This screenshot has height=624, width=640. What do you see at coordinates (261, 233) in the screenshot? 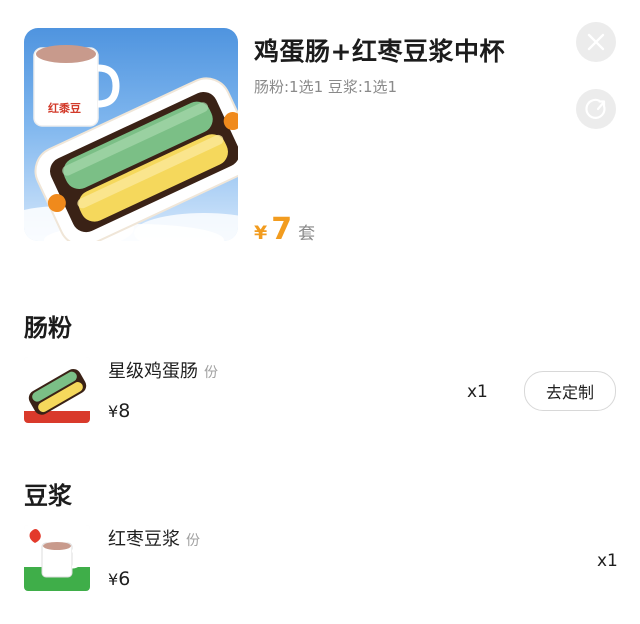
I see `price-currency: ¥` at bounding box center [261, 233].